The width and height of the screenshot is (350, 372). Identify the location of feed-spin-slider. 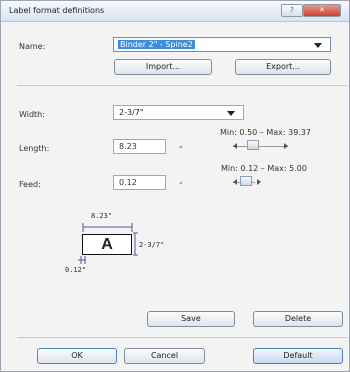
(247, 181).